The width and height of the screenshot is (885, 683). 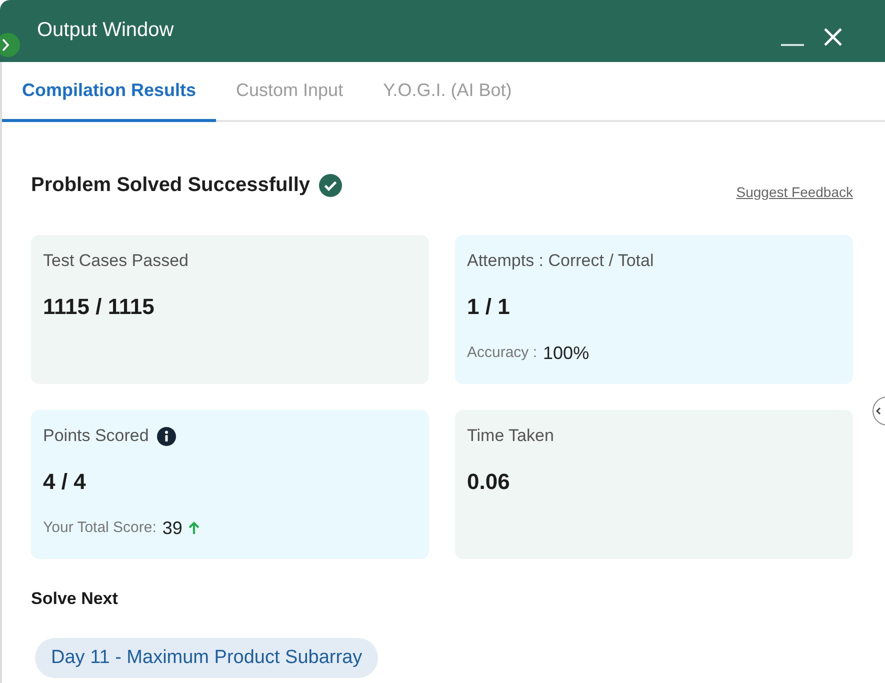 I want to click on tab: Compilation Results, so click(x=109, y=92).